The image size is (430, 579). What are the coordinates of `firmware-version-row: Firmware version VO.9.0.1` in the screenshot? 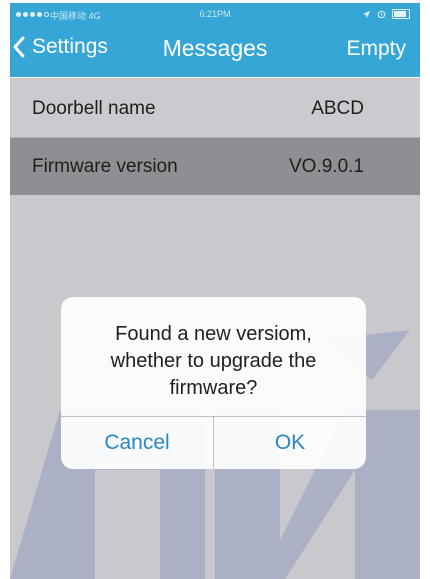 It's located at (215, 166).